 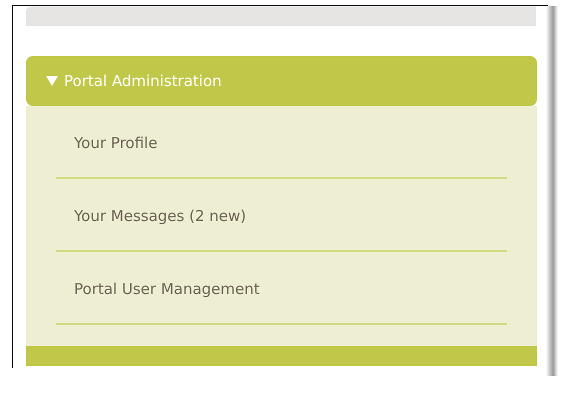 What do you see at coordinates (143, 81) in the screenshot?
I see `menu-title: Portal Administration` at bounding box center [143, 81].